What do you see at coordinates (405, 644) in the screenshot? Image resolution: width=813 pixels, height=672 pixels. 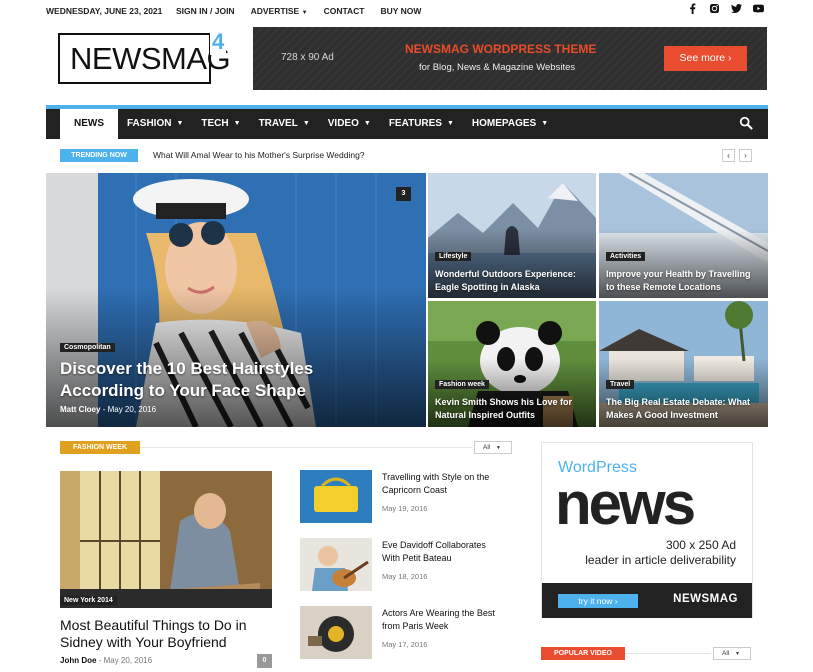 I see `article-date: May 17, 2016` at bounding box center [405, 644].